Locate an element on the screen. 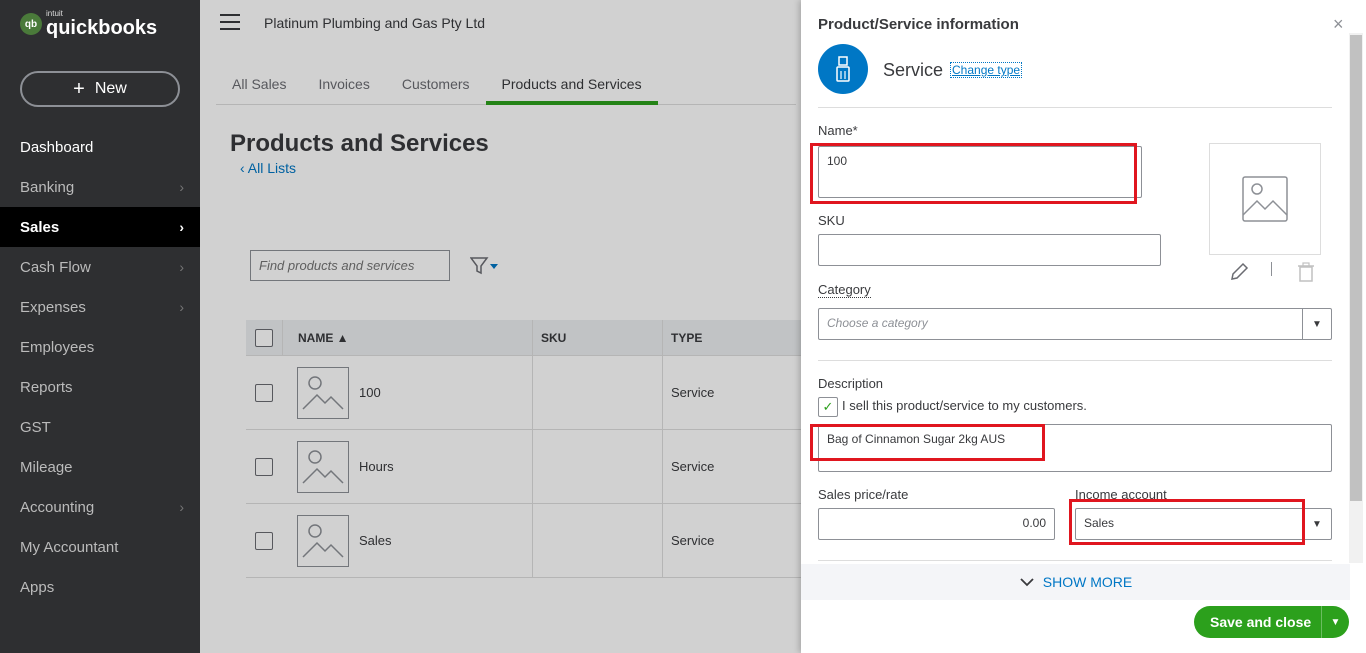 Image resolution: width=1366 pixels, height=653 pixels. sidebar-item-employees: Employees is located at coordinates (100, 347).